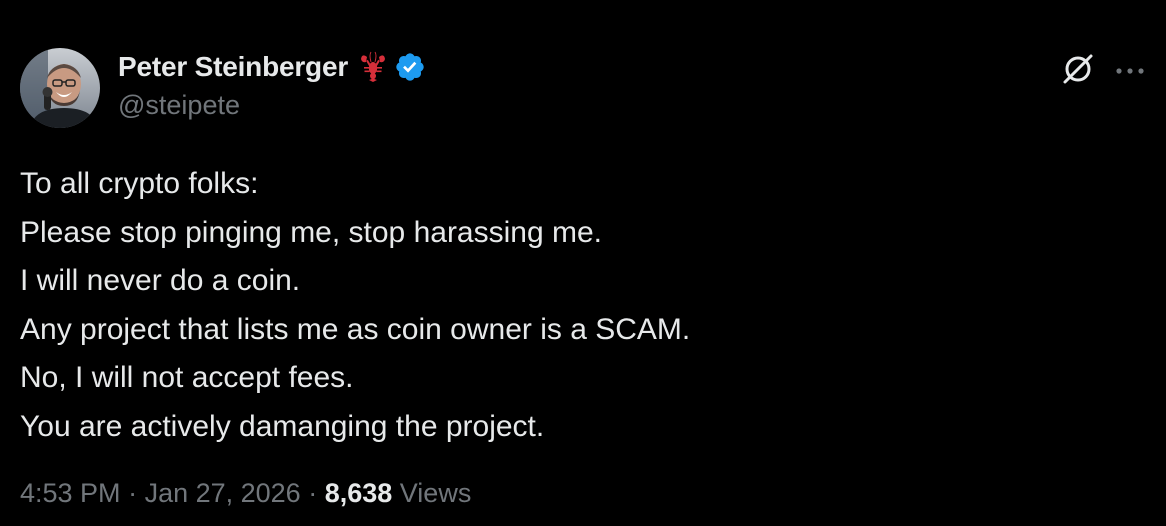 This screenshot has height=526, width=1166. What do you see at coordinates (233, 67) in the screenshot?
I see `author-display-name: Peter Steinberger` at bounding box center [233, 67].